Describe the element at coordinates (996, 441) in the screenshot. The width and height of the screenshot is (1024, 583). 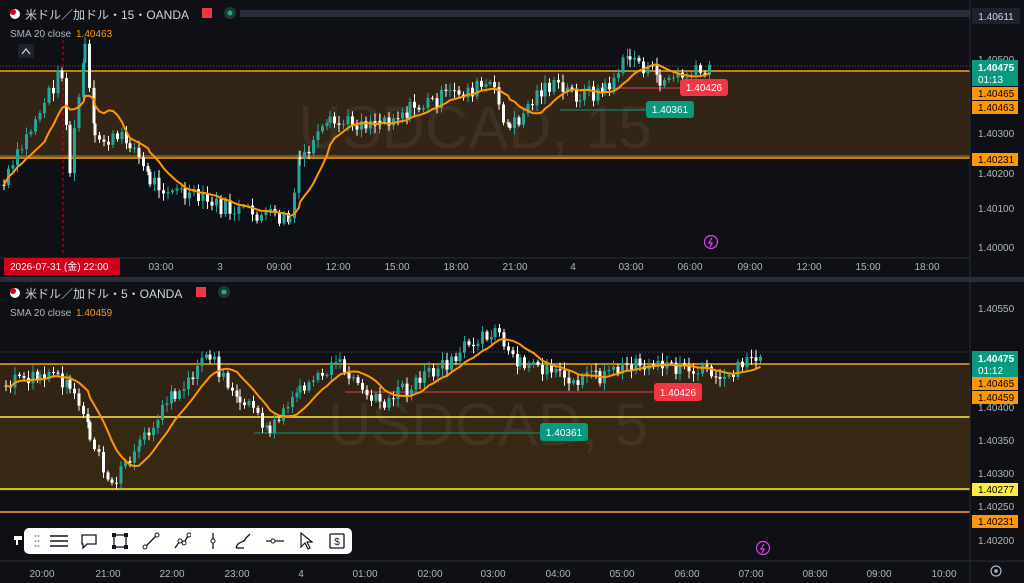
I see `bottom-y-tick-3: 1.40350` at that location.